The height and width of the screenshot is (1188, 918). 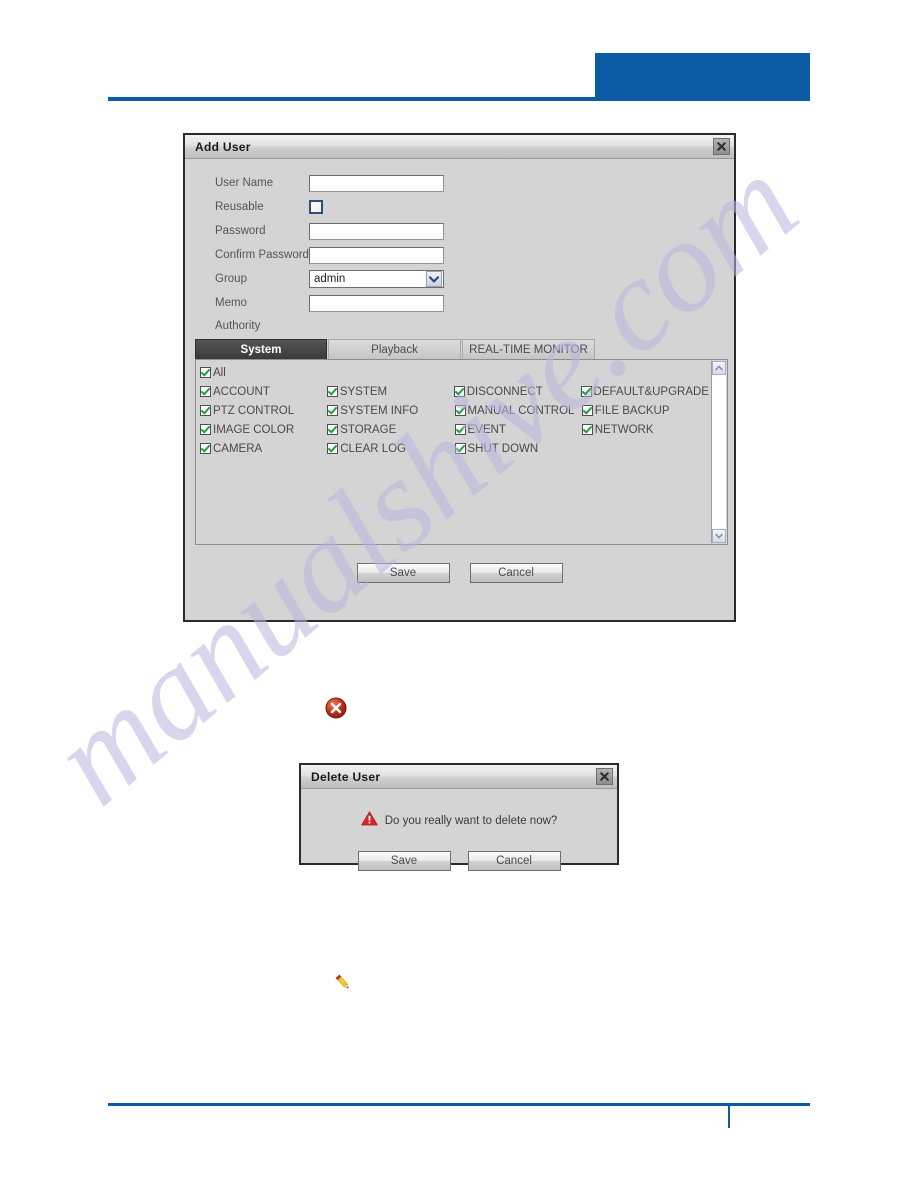 What do you see at coordinates (624, 429) in the screenshot?
I see `permission-label: NETWORK` at bounding box center [624, 429].